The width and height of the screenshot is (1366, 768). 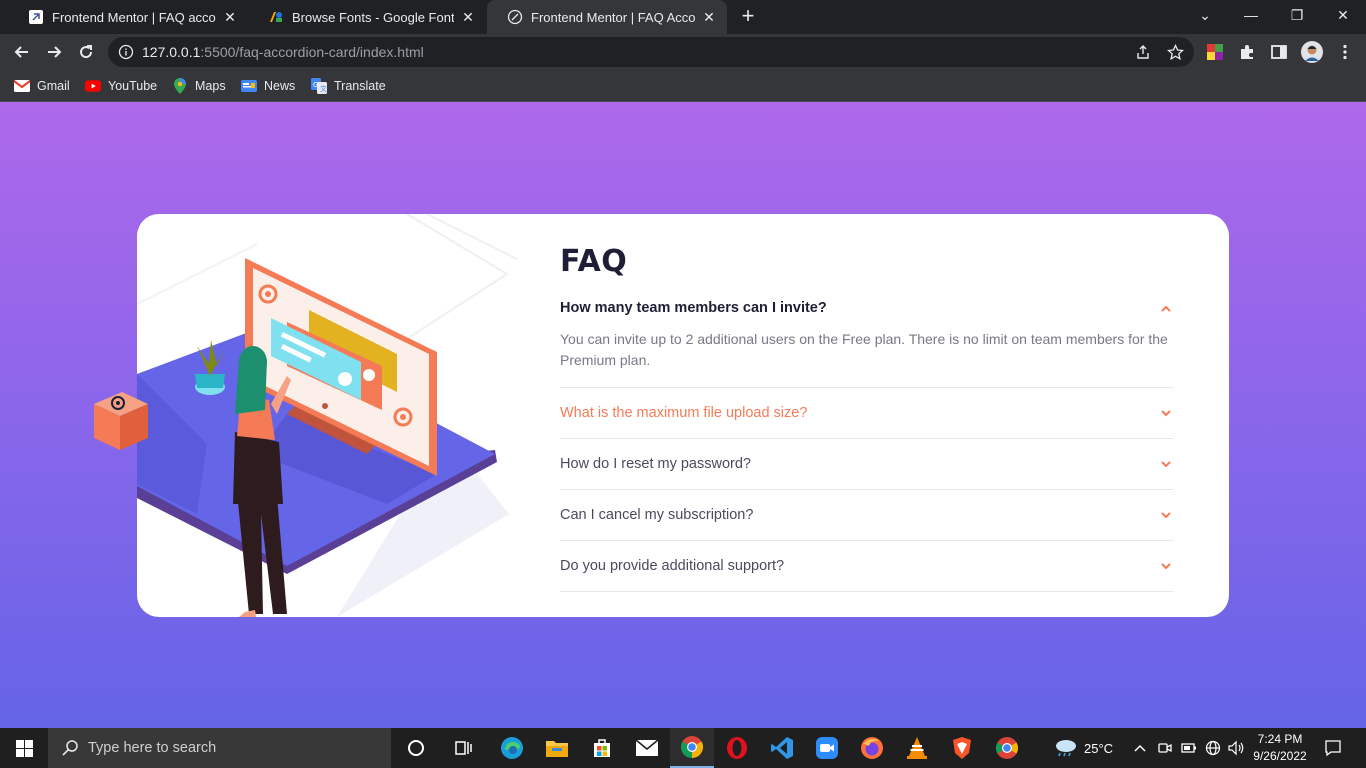 I want to click on site-info-icon, so click(x=126, y=52).